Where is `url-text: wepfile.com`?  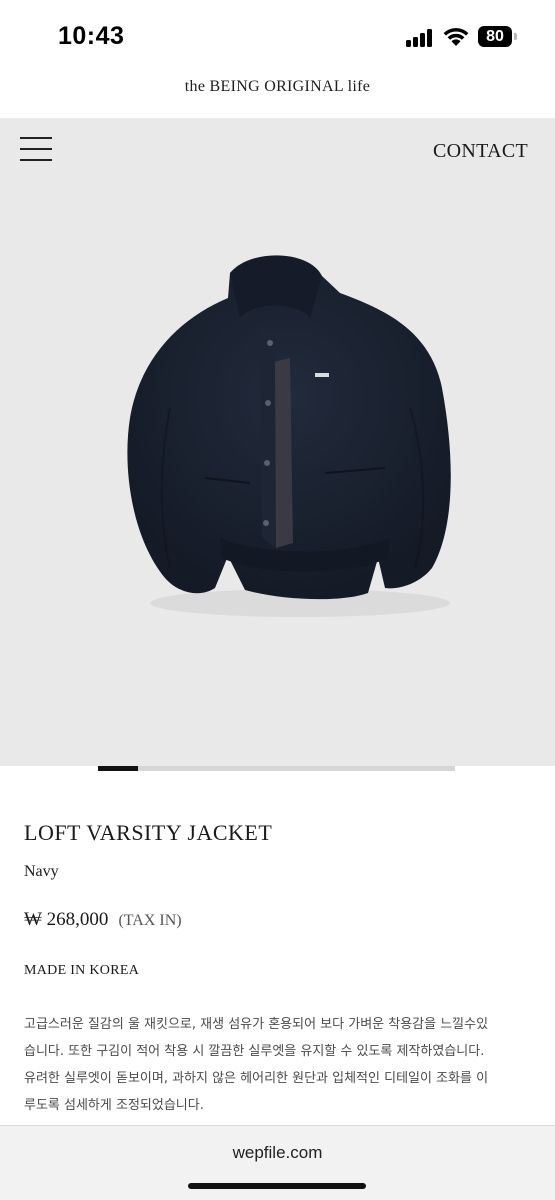 url-text: wepfile.com is located at coordinates (277, 1153).